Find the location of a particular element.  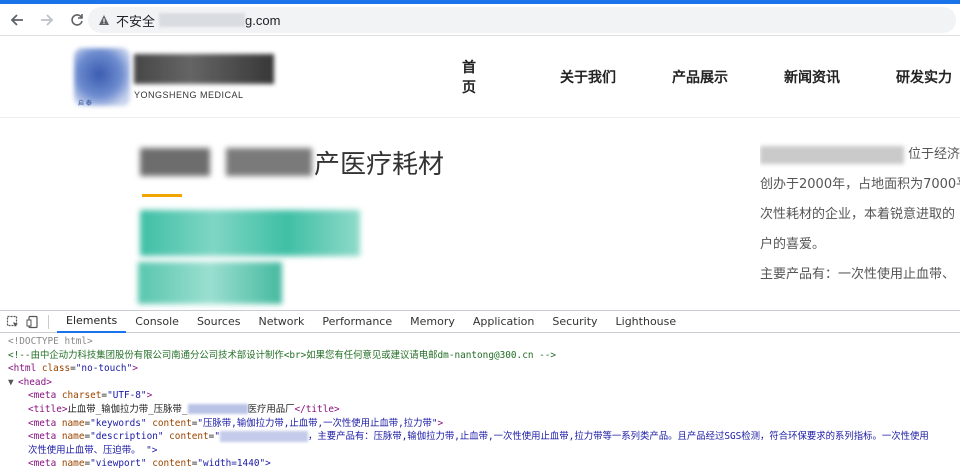

tab-network: Network is located at coordinates (281, 322).